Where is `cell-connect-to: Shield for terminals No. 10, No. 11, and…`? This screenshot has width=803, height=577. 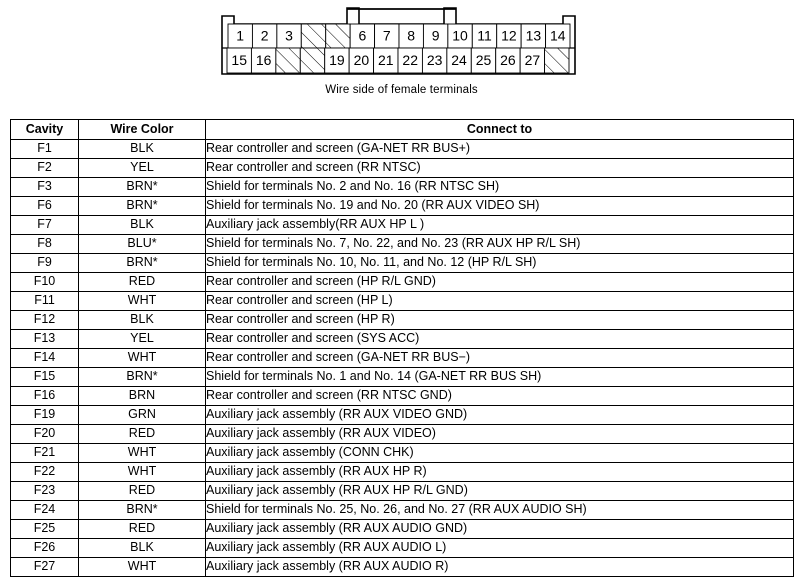
cell-connect-to: Shield for terminals No. 10, No. 11, and… is located at coordinates (499, 263).